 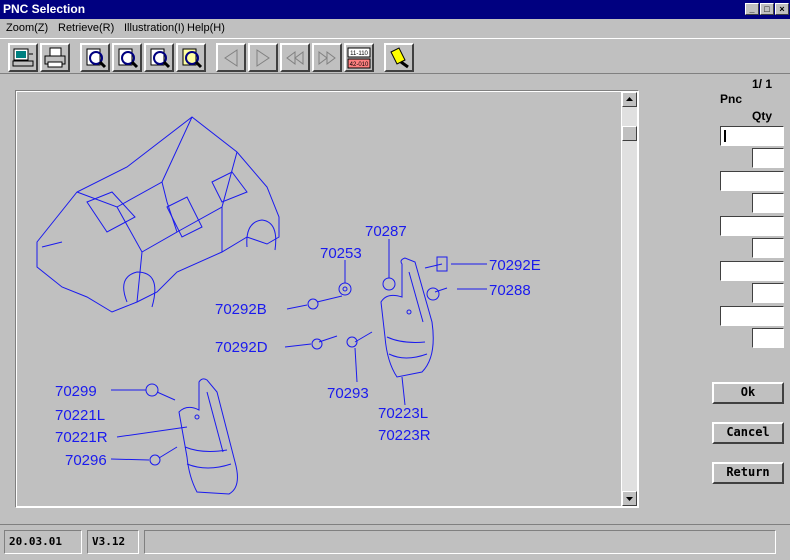 I want to click on flashlight-button, so click(x=399, y=57).